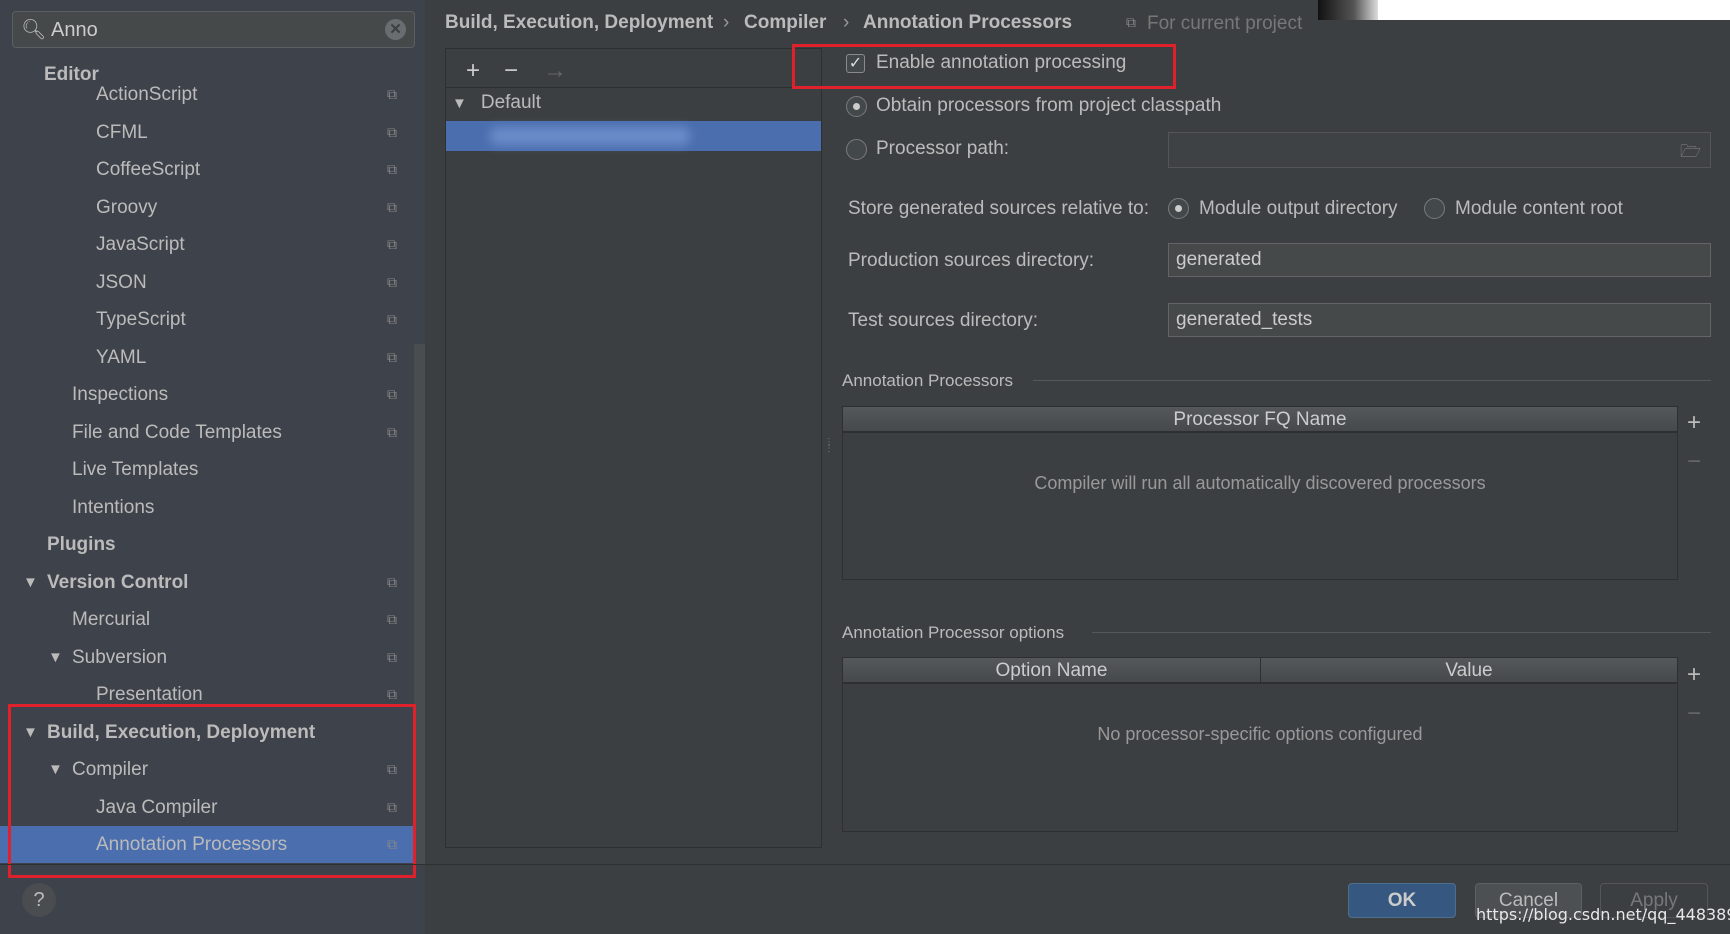 This screenshot has height=934, width=1730. What do you see at coordinates (141, 319) in the screenshot?
I see `sidebar-item-label: TypeScript` at bounding box center [141, 319].